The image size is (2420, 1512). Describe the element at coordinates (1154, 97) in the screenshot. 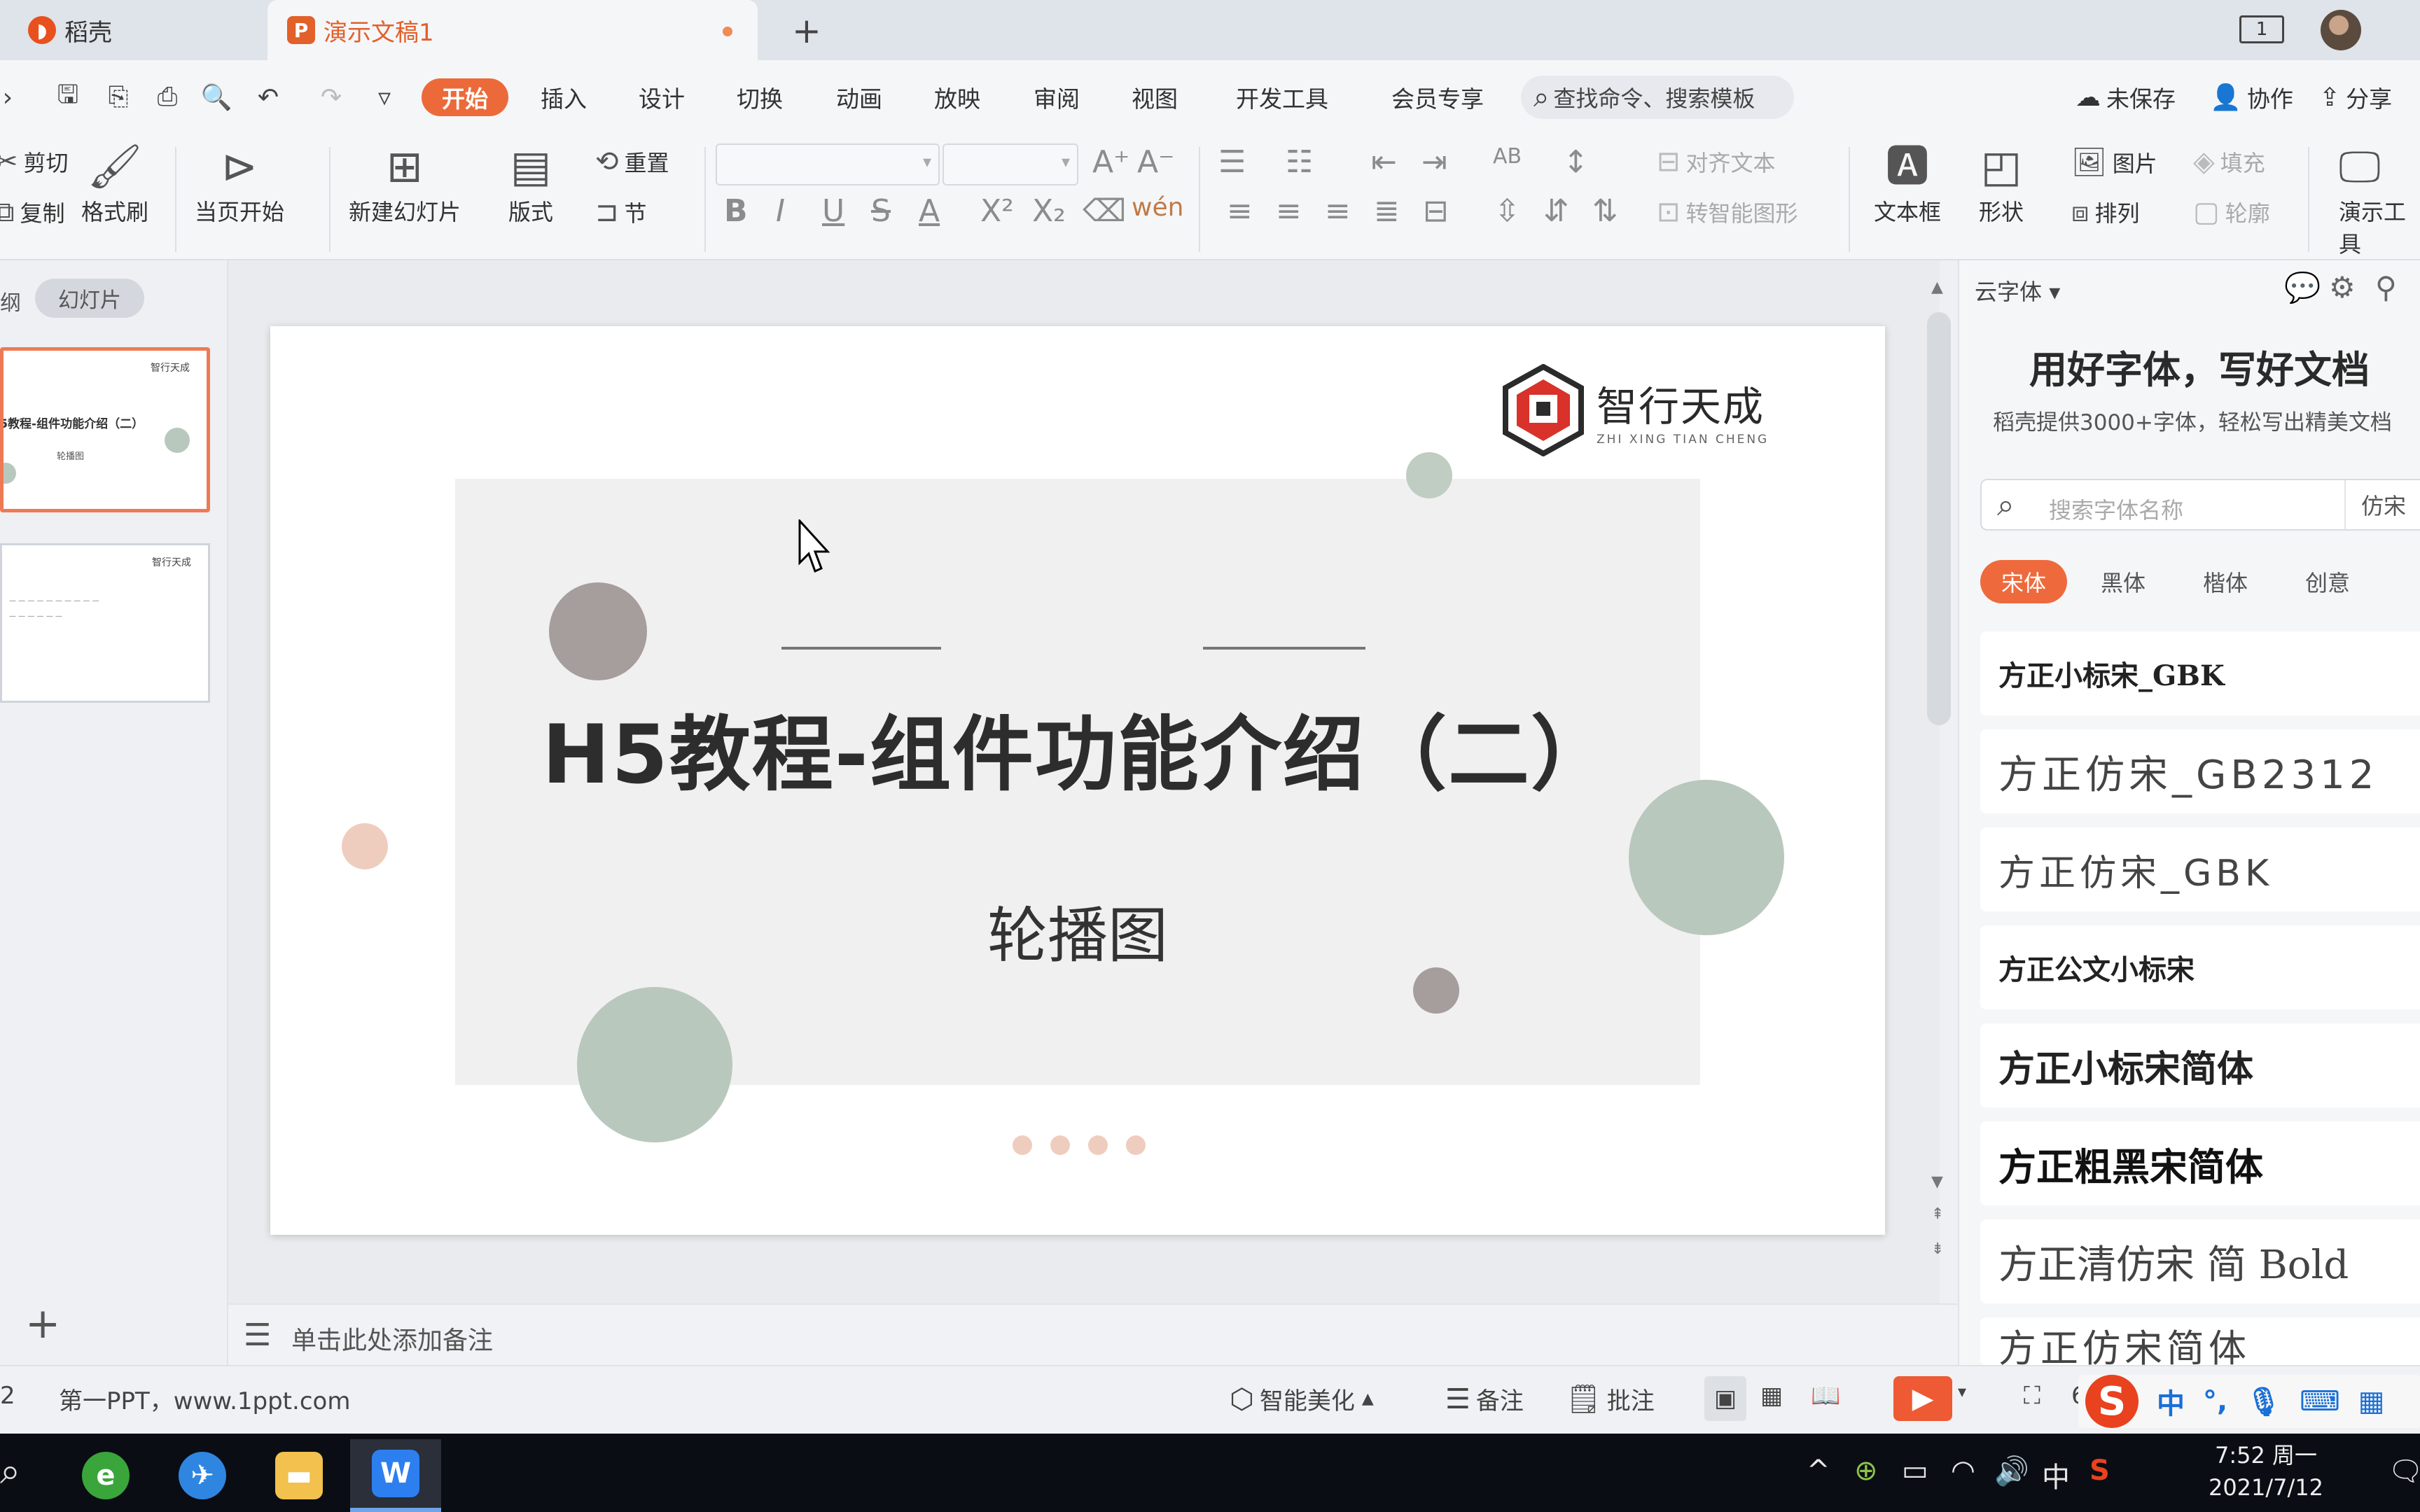

I see `menu-view: 视图` at that location.